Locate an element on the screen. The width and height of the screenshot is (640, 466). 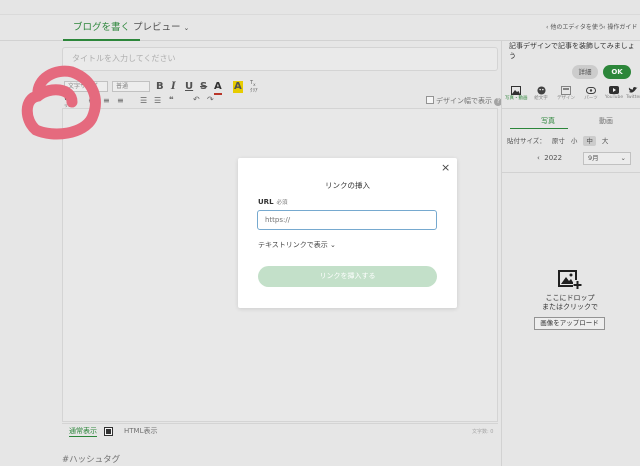
required-badge: 必須 is located at coordinates (282, 203).